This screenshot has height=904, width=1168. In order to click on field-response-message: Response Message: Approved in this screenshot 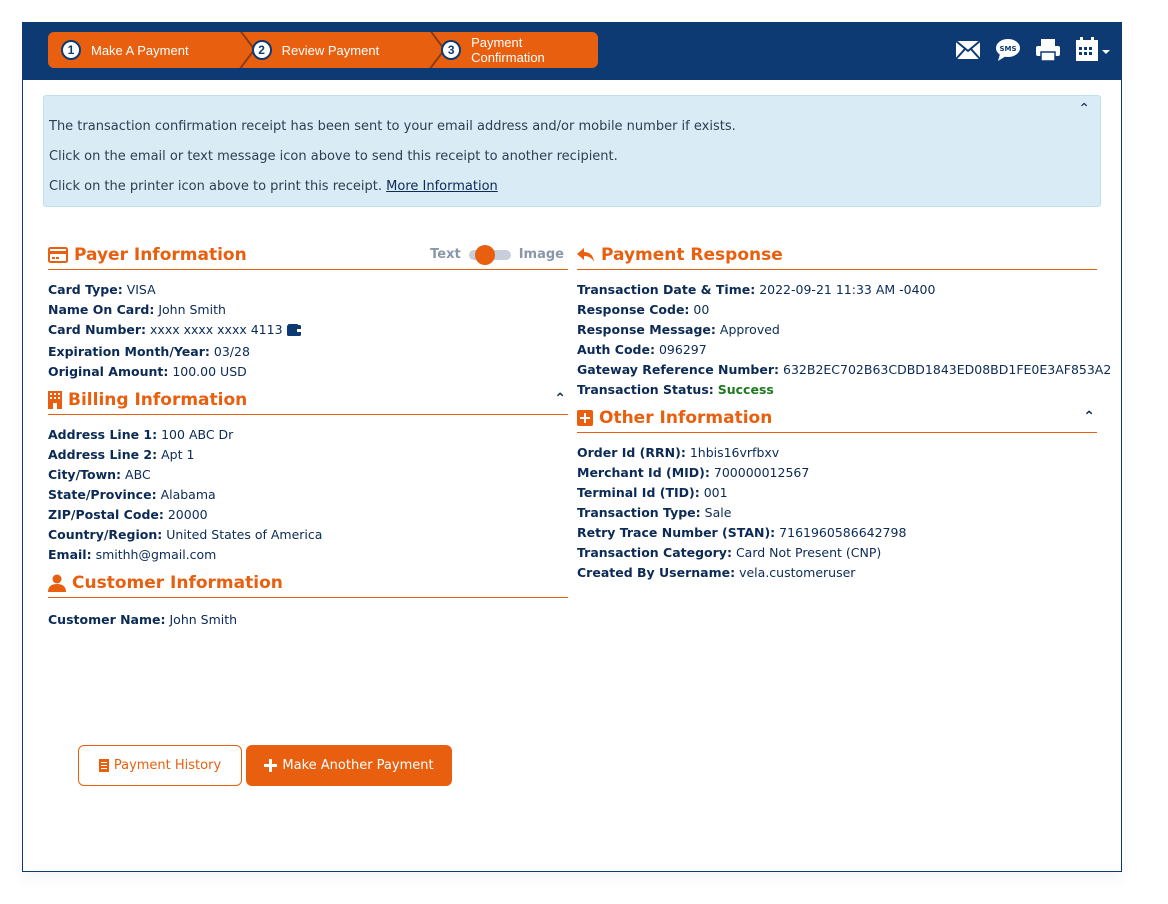, I will do `click(678, 329)`.